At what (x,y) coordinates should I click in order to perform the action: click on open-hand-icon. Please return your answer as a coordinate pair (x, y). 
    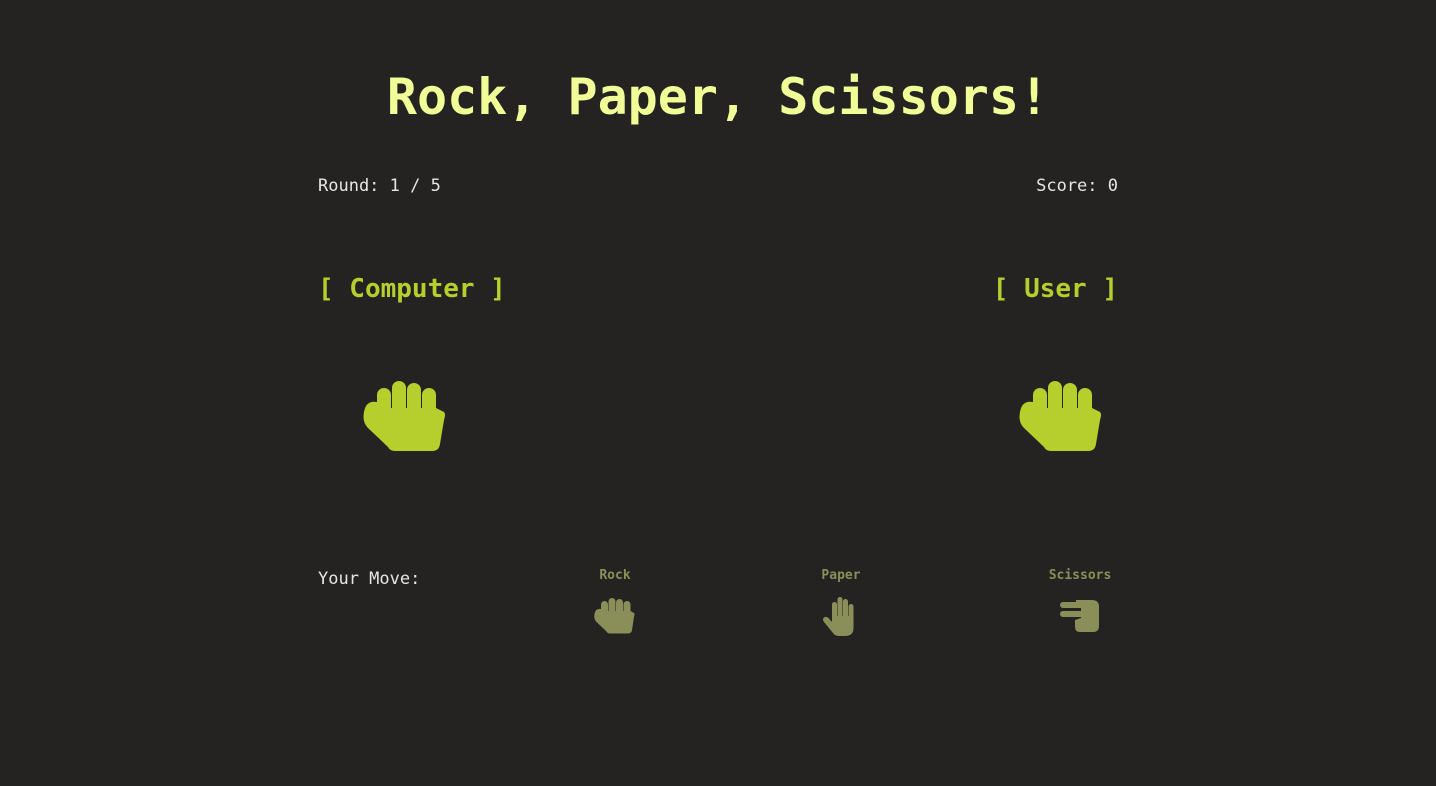
    Looking at the image, I should click on (838, 616).